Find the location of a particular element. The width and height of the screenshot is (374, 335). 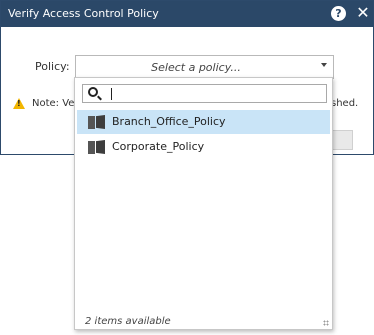

search-field is located at coordinates (204, 93).